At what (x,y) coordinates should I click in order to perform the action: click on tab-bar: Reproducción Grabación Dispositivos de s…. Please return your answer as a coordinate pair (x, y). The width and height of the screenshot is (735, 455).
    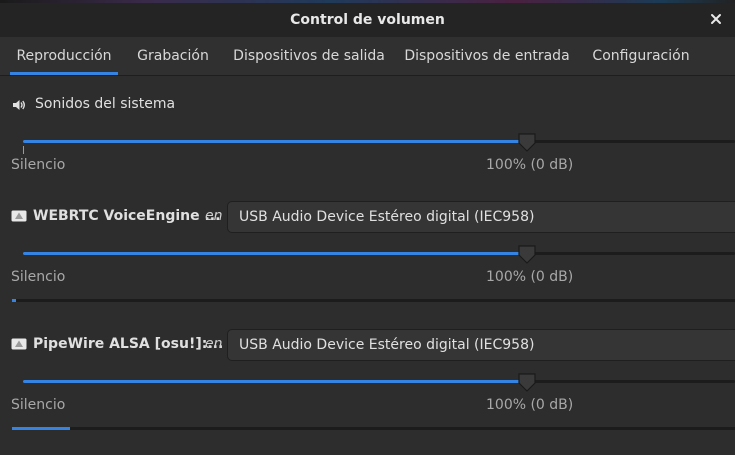
    Looking at the image, I should click on (367, 56).